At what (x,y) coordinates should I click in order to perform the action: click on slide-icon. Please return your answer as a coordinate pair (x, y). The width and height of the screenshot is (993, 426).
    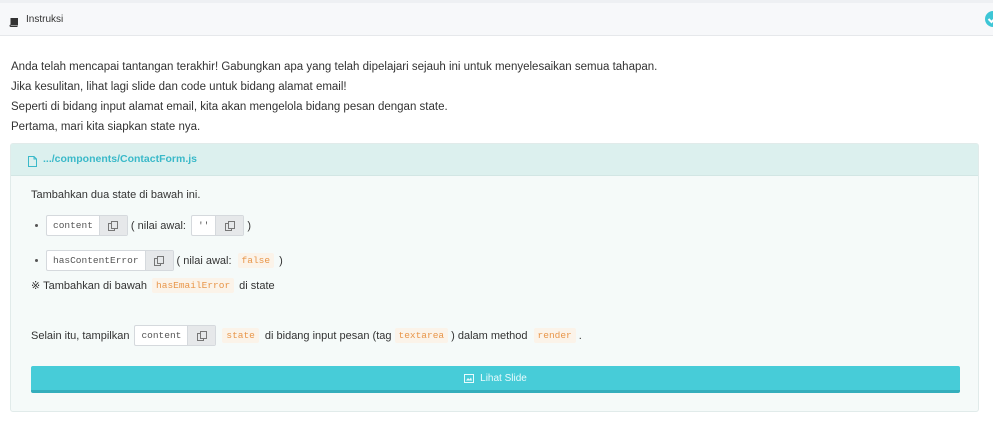
    Looking at the image, I should click on (469, 378).